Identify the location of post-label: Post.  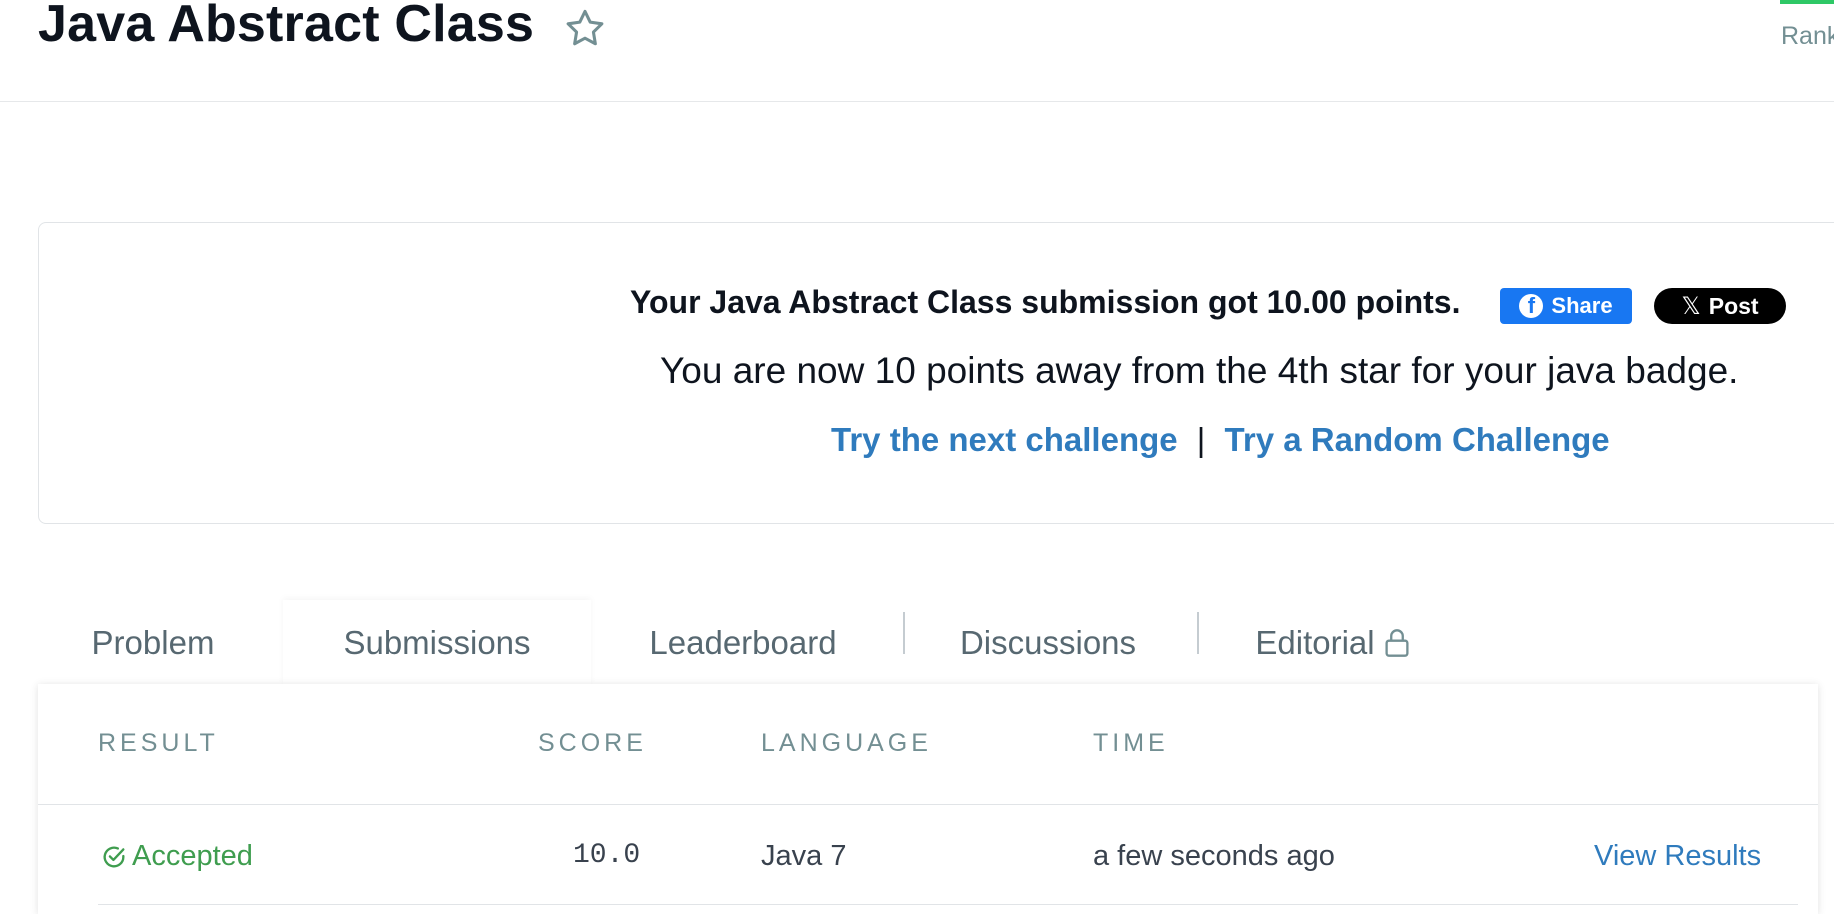
(1733, 305).